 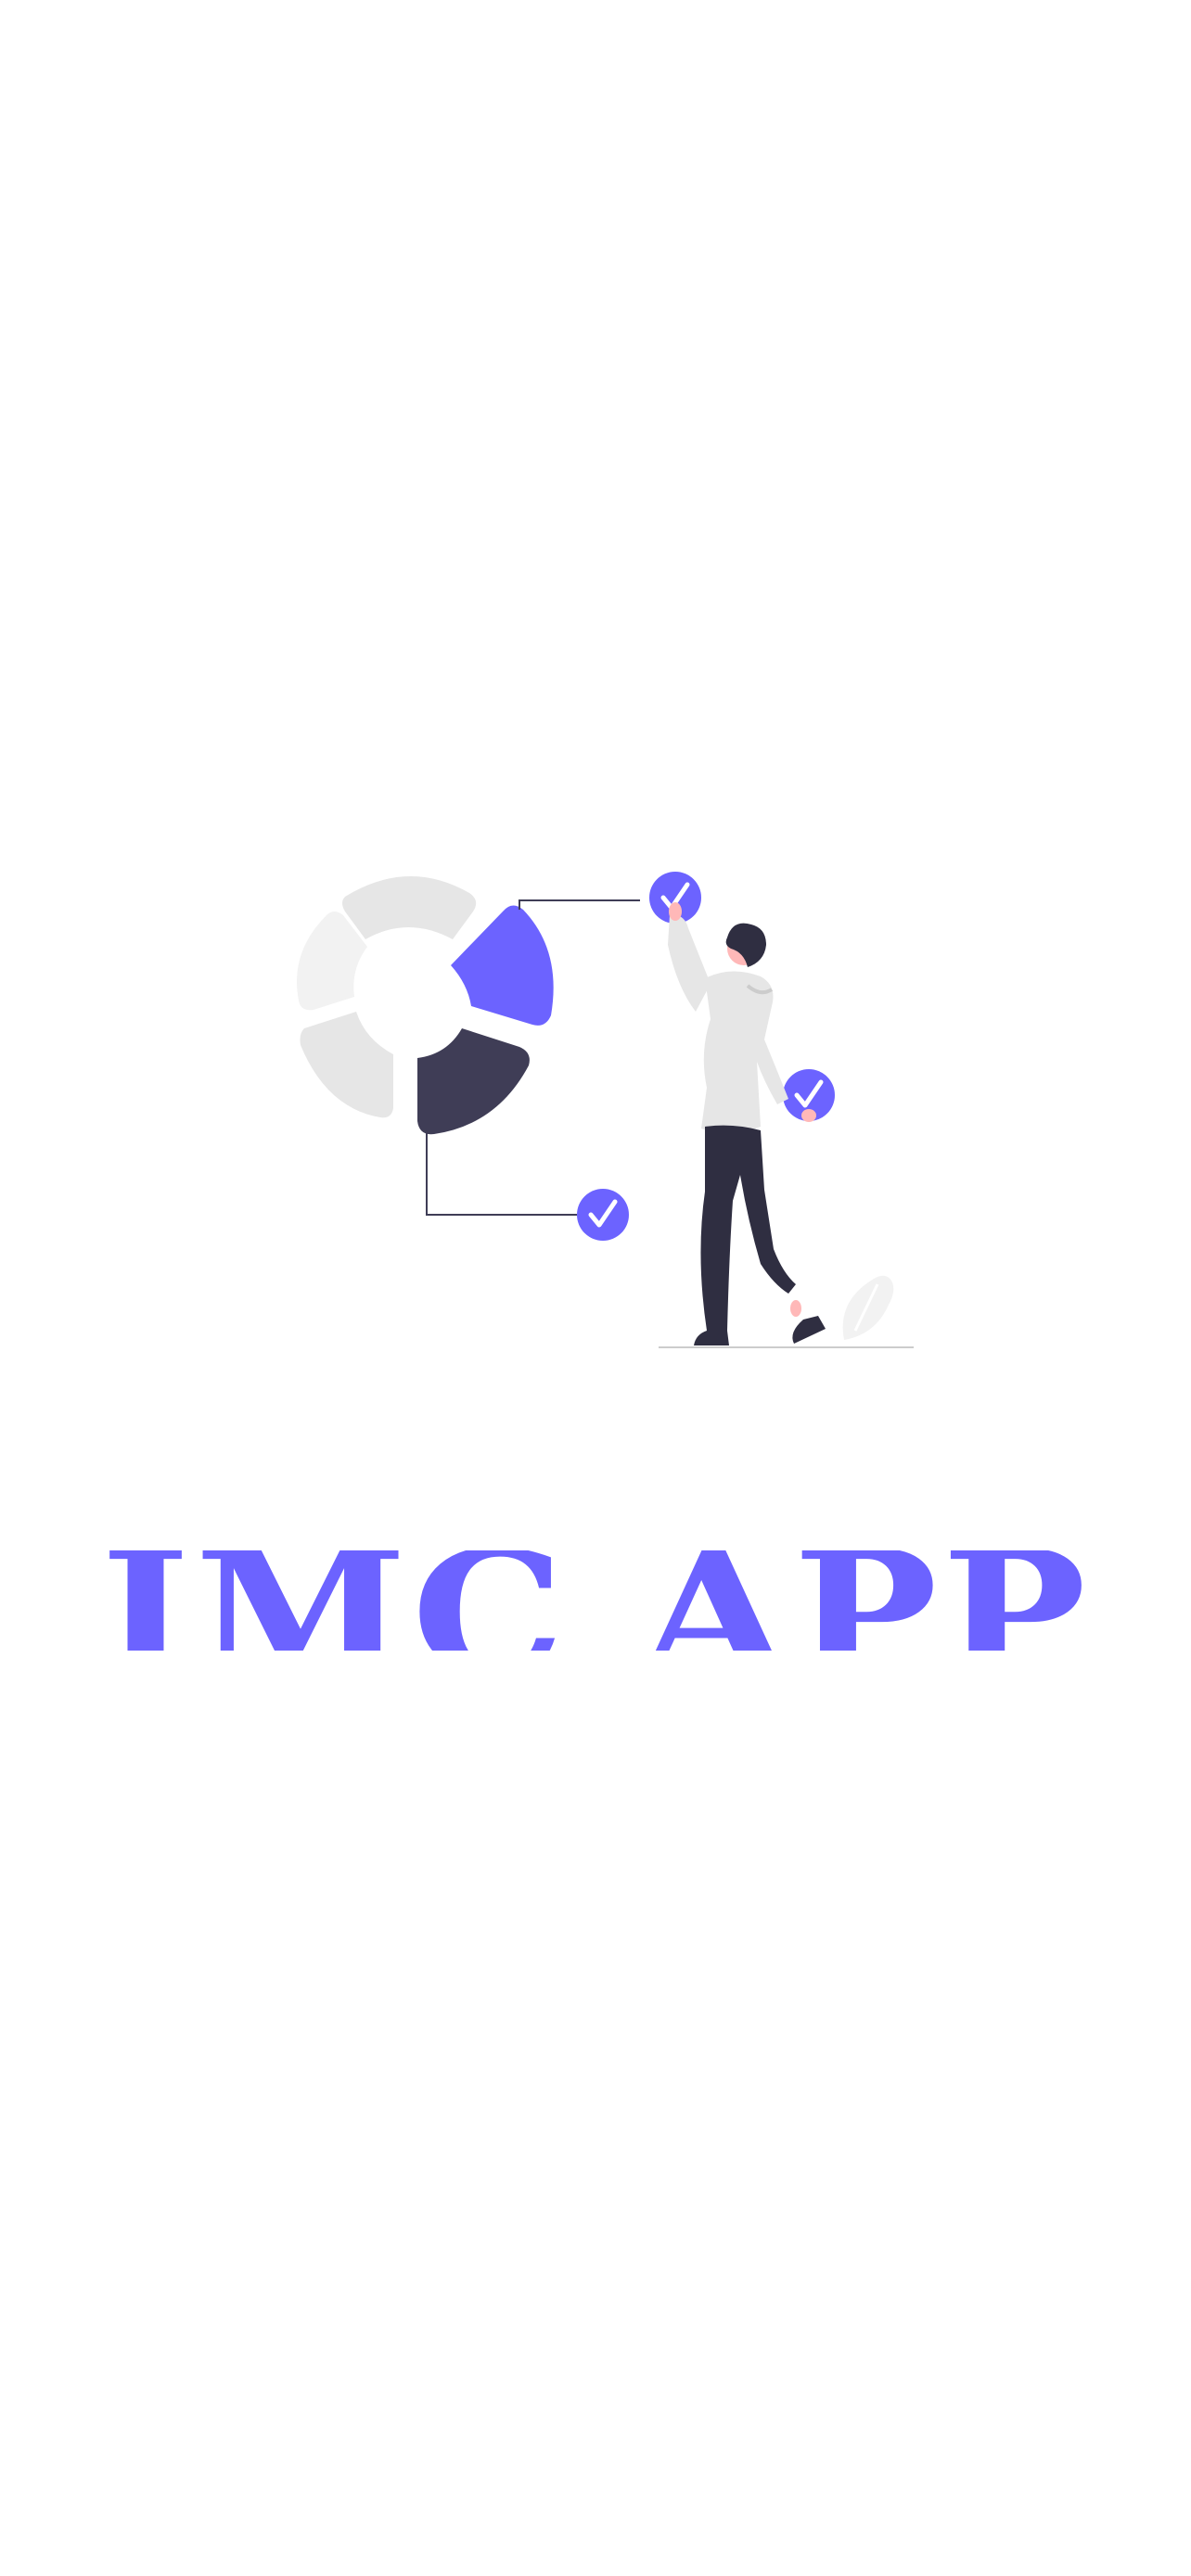 What do you see at coordinates (425, 1005) in the screenshot?
I see `donut-chart` at bounding box center [425, 1005].